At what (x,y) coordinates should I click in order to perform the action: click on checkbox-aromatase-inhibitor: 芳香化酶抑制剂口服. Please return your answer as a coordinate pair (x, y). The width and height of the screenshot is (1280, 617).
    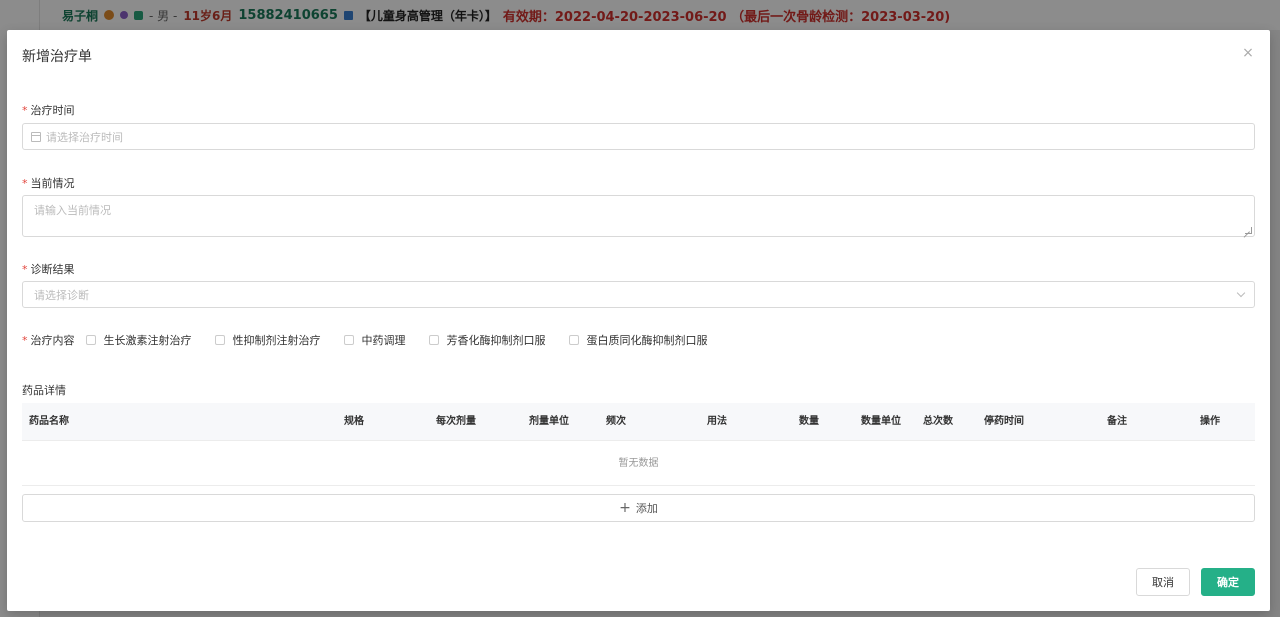
    Looking at the image, I should click on (487, 340).